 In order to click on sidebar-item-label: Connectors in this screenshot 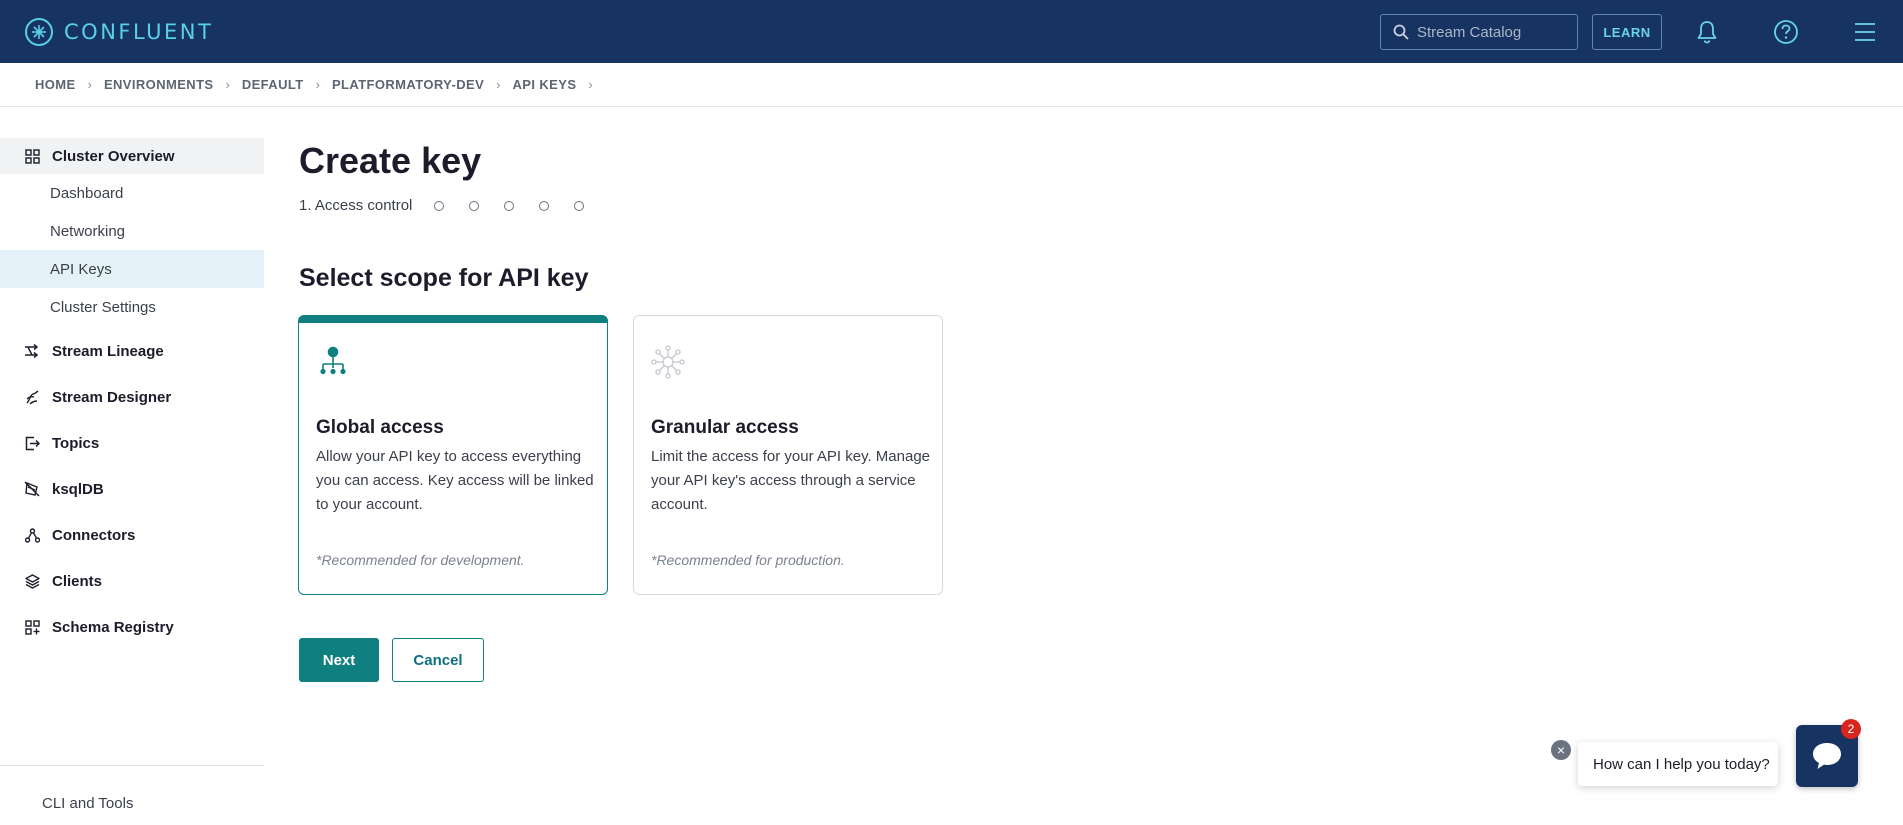, I will do `click(94, 535)`.